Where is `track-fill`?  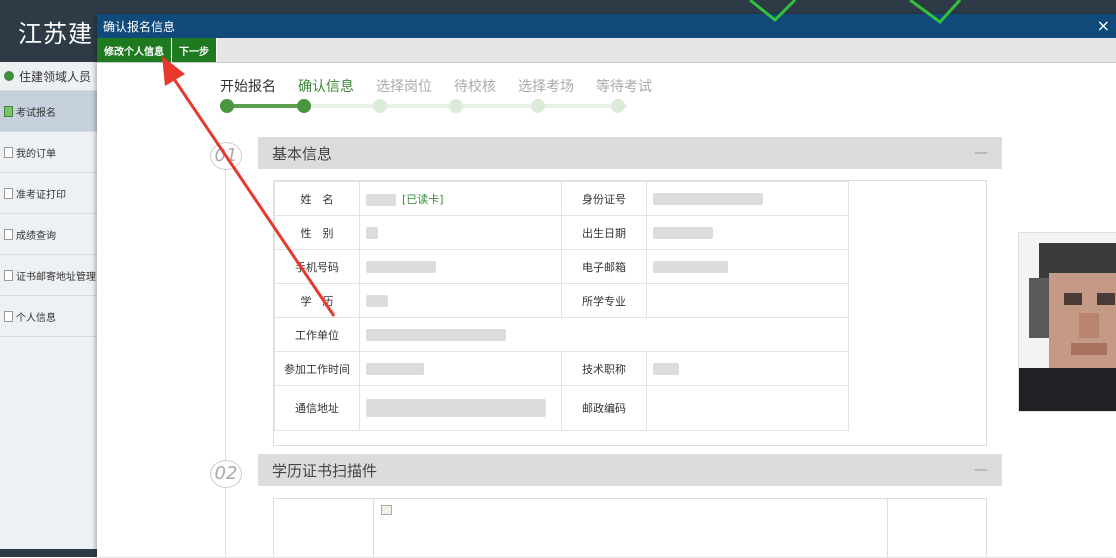
track-fill is located at coordinates (267, 106).